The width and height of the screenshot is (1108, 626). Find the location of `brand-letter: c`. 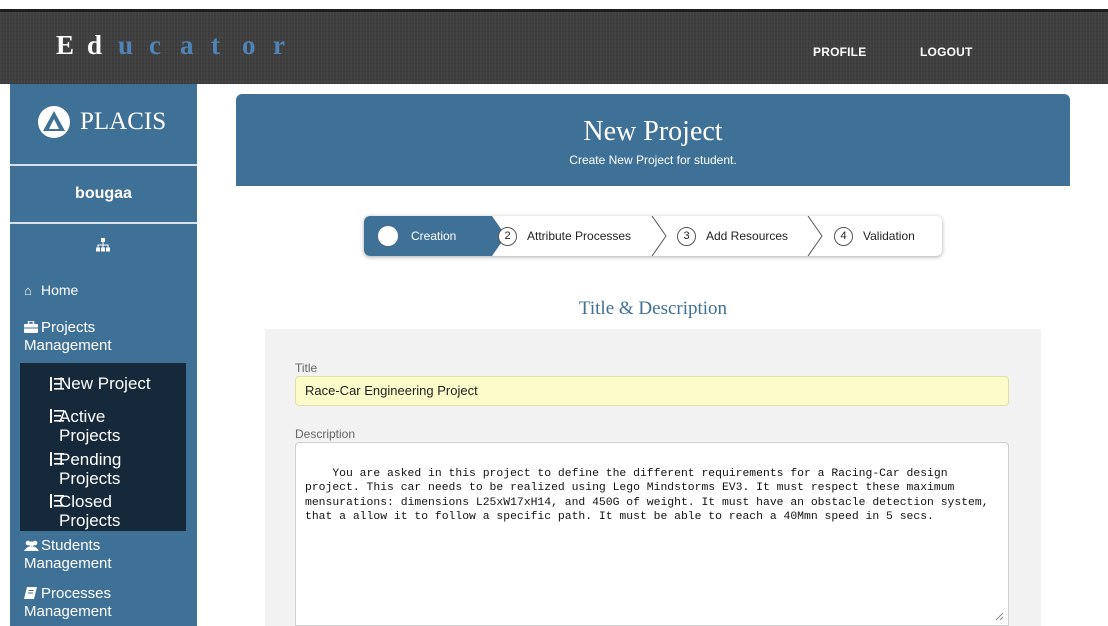

brand-letter: c is located at coordinates (155, 45).